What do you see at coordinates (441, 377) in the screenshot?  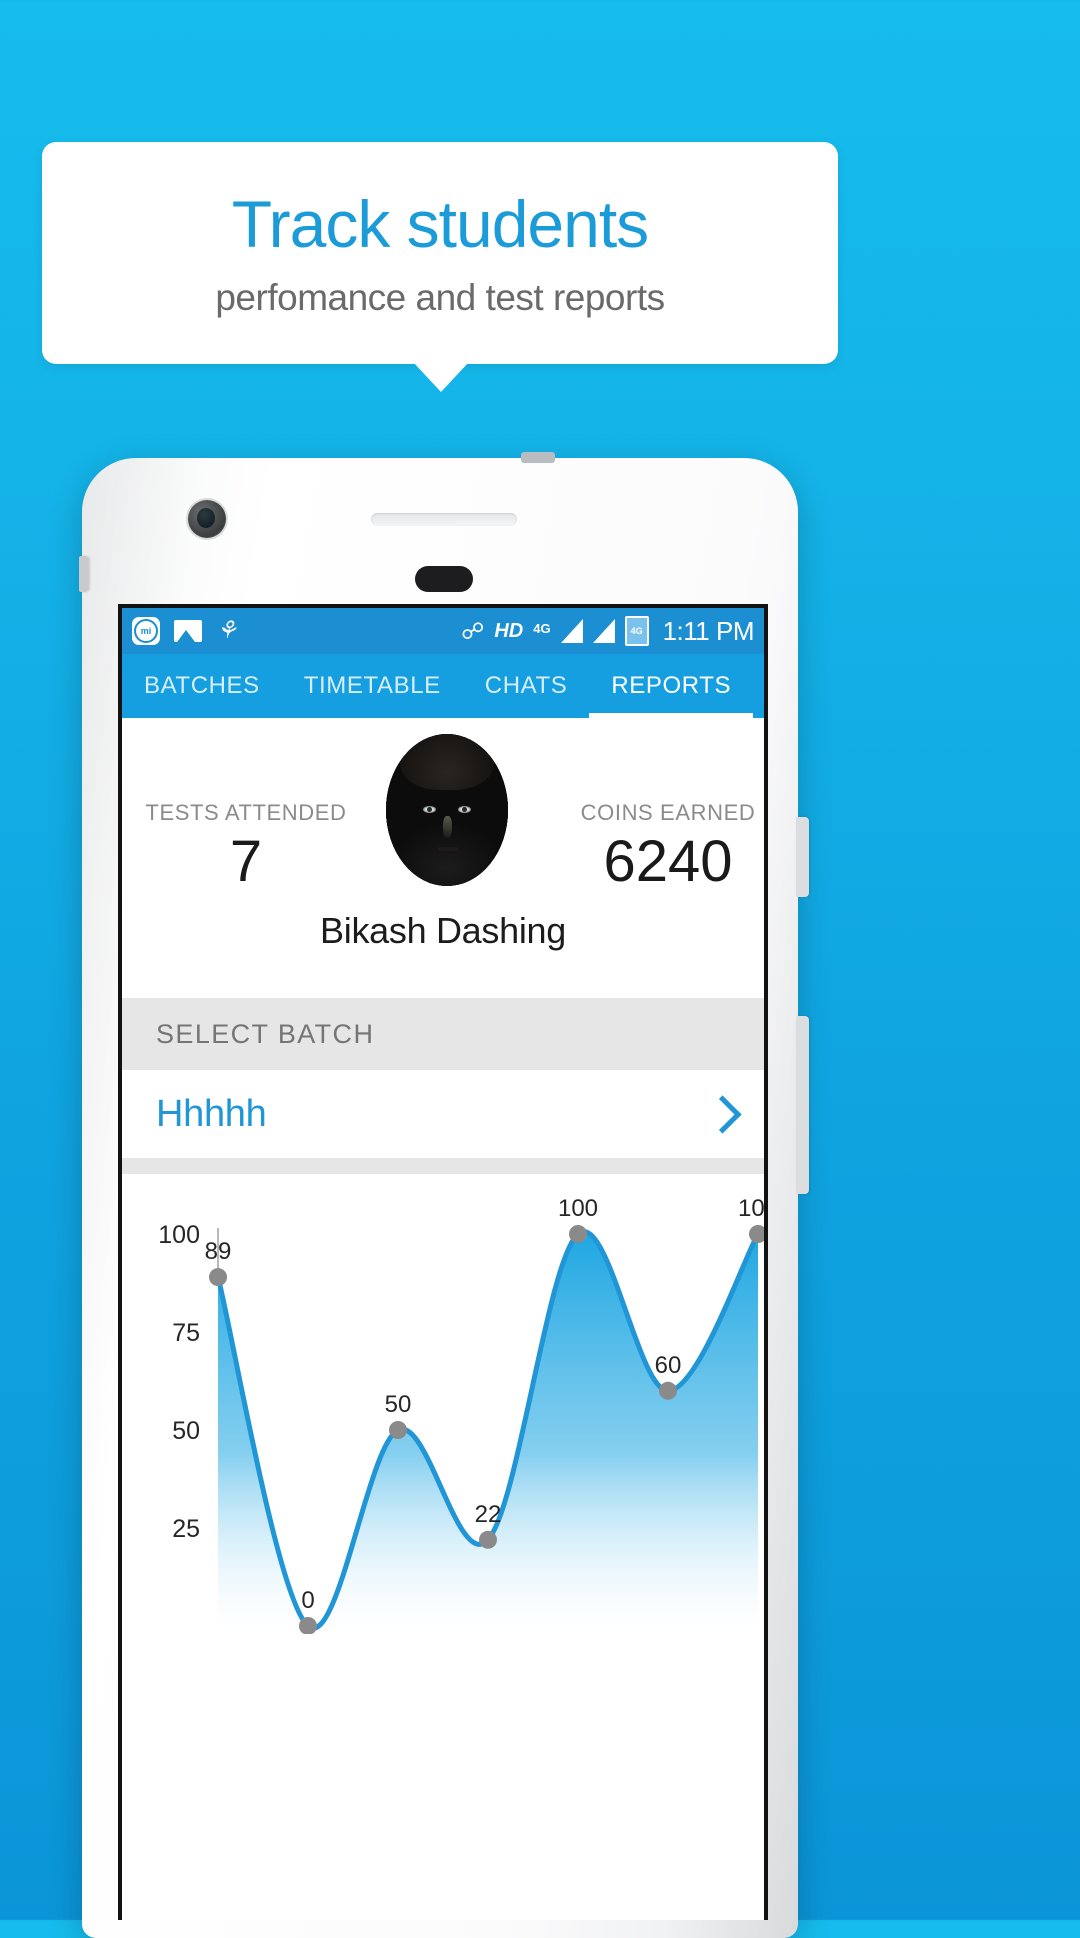 I see `promo-callout-tail` at bounding box center [441, 377].